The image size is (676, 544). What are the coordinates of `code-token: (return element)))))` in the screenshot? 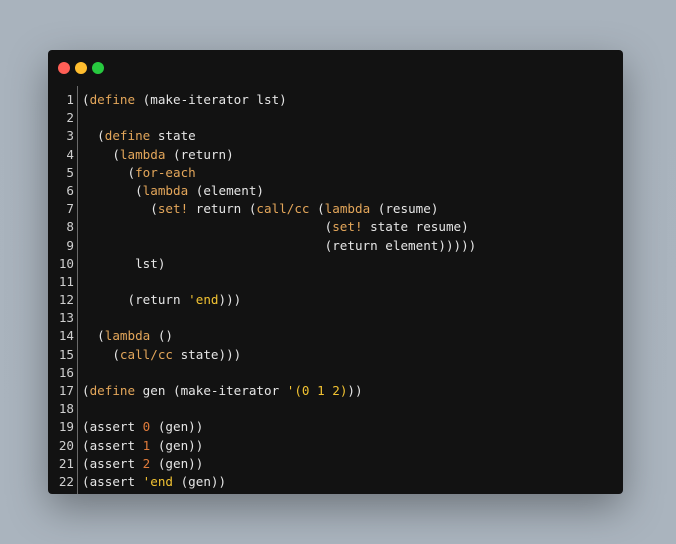 It's located at (279, 245).